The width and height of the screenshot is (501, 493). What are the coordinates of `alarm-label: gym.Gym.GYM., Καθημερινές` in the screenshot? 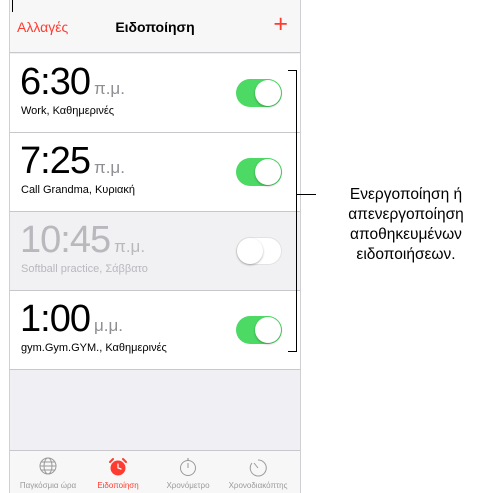 It's located at (94, 348).